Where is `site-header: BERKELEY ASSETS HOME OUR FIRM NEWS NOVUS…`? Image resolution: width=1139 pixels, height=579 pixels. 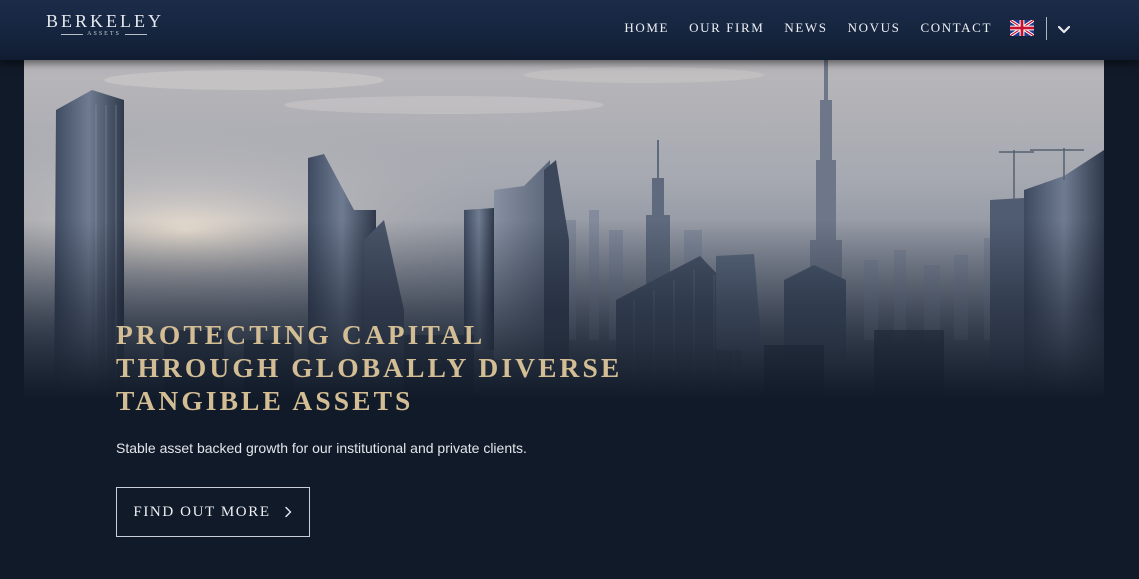 site-header: BERKELEY ASSETS HOME OUR FIRM NEWS NOVUS… is located at coordinates (569, 30).